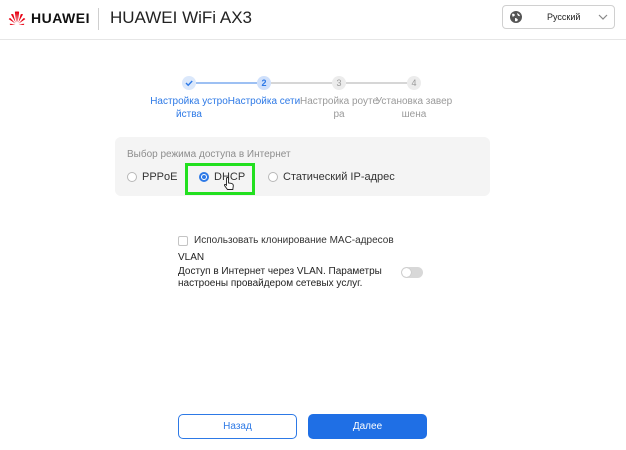 This screenshot has width=626, height=450. I want to click on radio-pppoe: PPPoE, so click(152, 177).